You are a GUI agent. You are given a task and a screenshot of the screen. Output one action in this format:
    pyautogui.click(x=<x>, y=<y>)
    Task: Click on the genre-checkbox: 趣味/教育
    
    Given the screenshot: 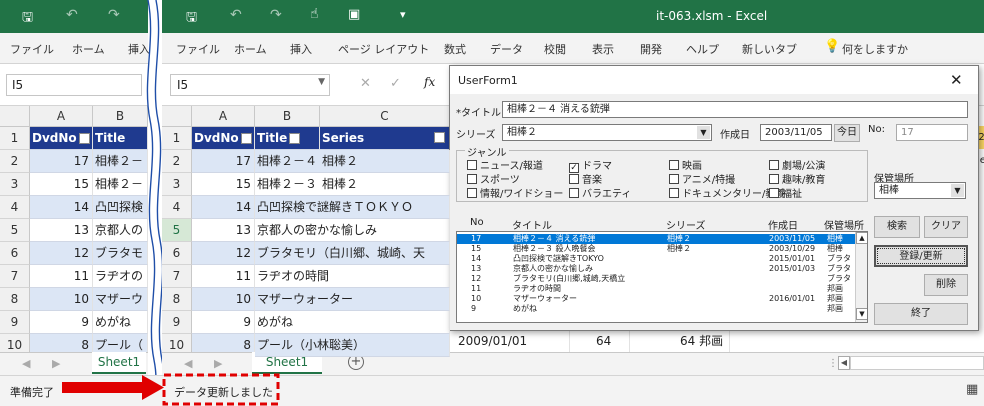 What is the action you would take?
    pyautogui.click(x=797, y=178)
    